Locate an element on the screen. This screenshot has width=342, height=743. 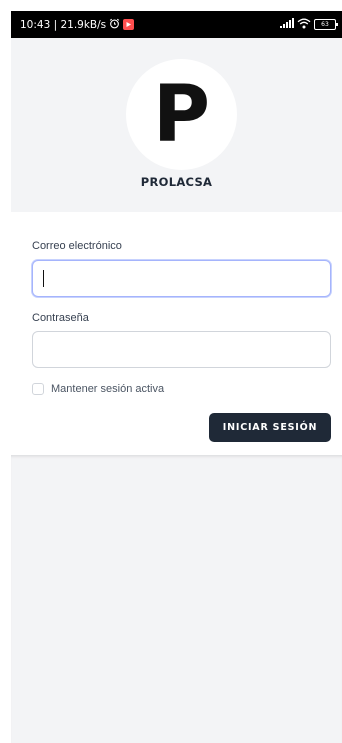
email-field is located at coordinates (181, 278).